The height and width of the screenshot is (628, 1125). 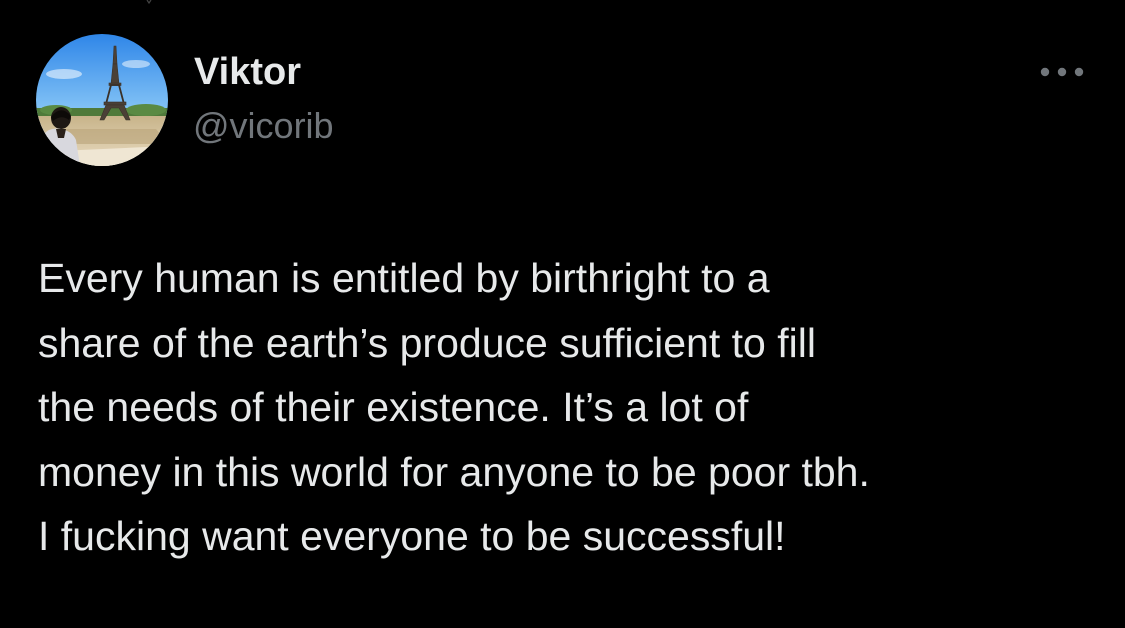 I want to click on author-handle: @vicorib, so click(x=263, y=126).